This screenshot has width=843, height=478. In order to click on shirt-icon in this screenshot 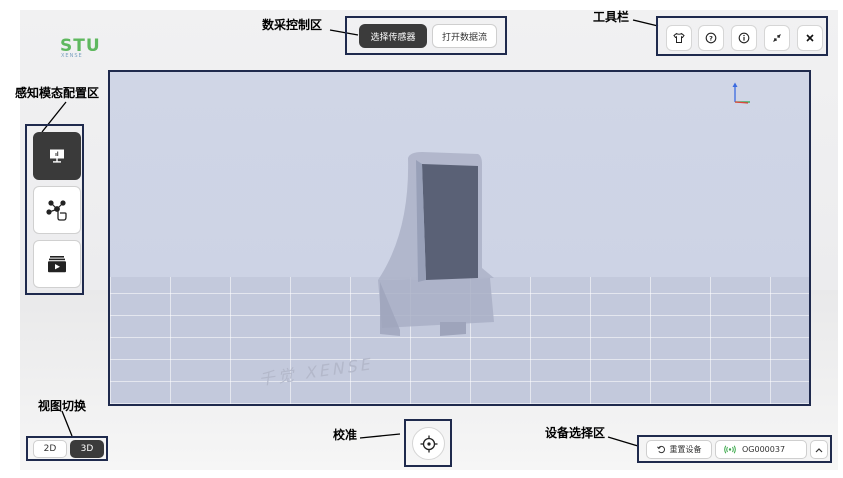, I will do `click(679, 37)`.